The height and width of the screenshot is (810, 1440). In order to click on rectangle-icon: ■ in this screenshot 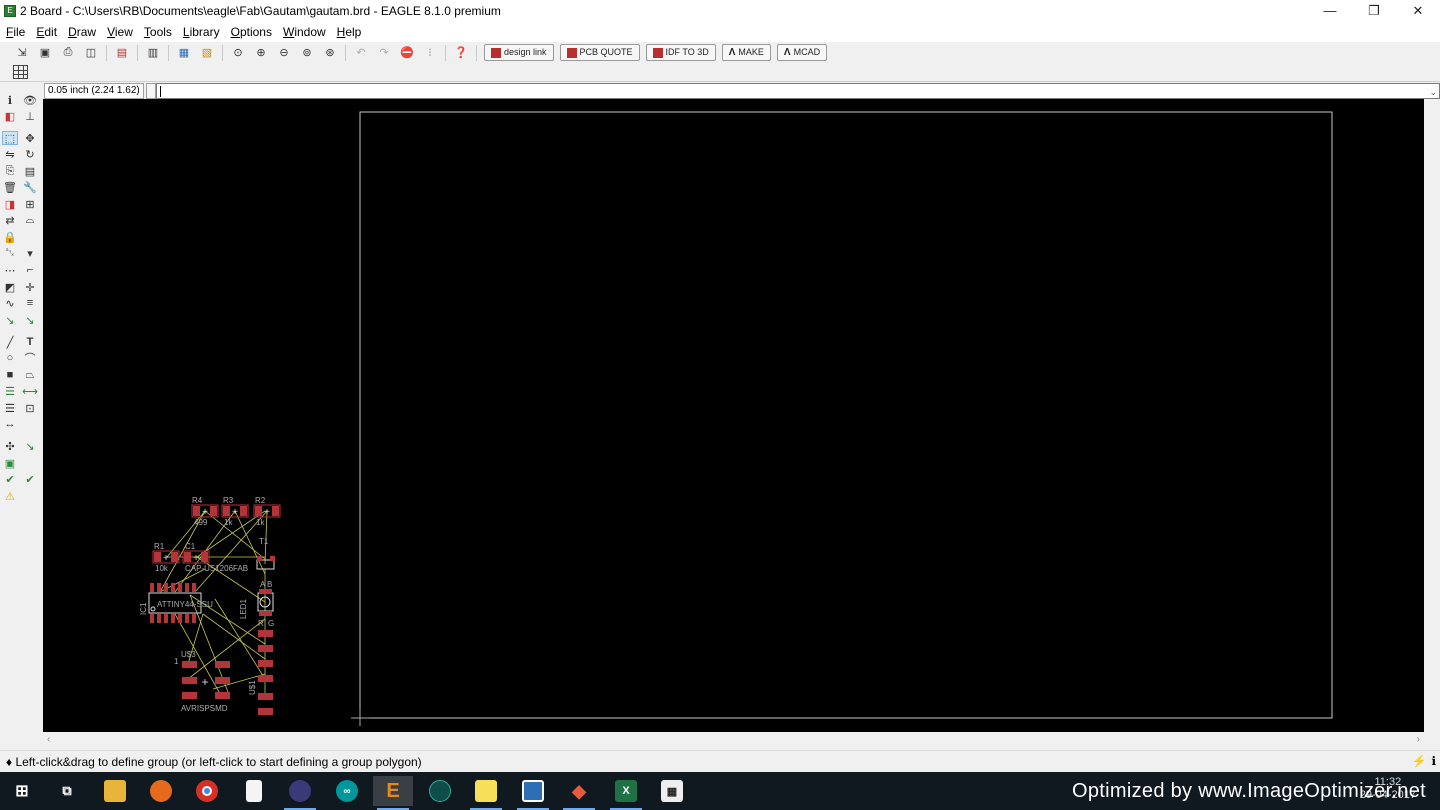, I will do `click(10, 375)`.